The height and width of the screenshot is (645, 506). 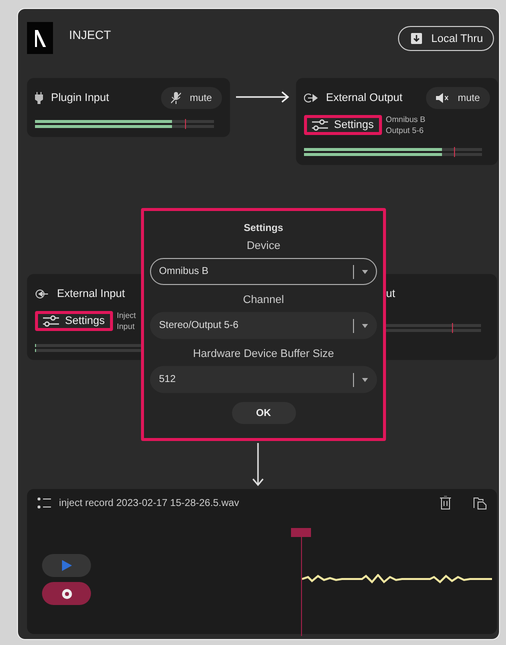 What do you see at coordinates (263, 379) in the screenshot?
I see `dropdown: 512` at bounding box center [263, 379].